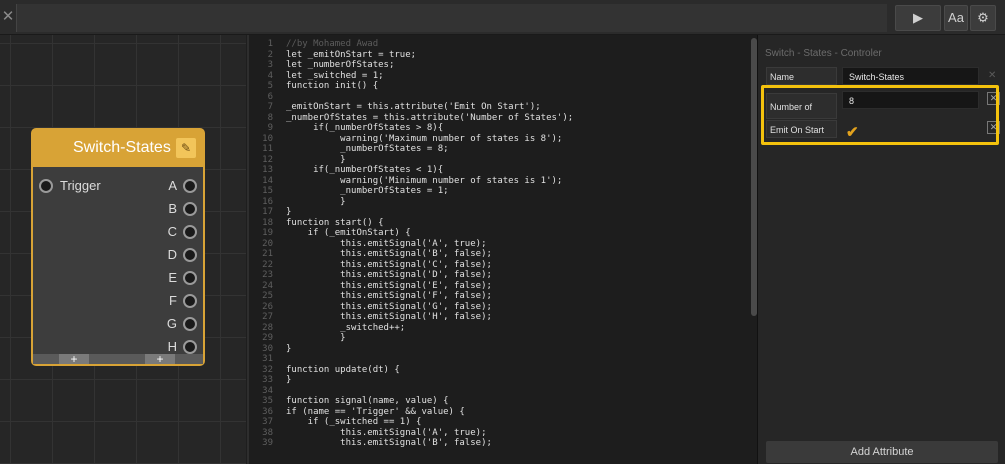 This screenshot has height=464, width=1005. I want to click on font-size-button: Aa, so click(956, 18).